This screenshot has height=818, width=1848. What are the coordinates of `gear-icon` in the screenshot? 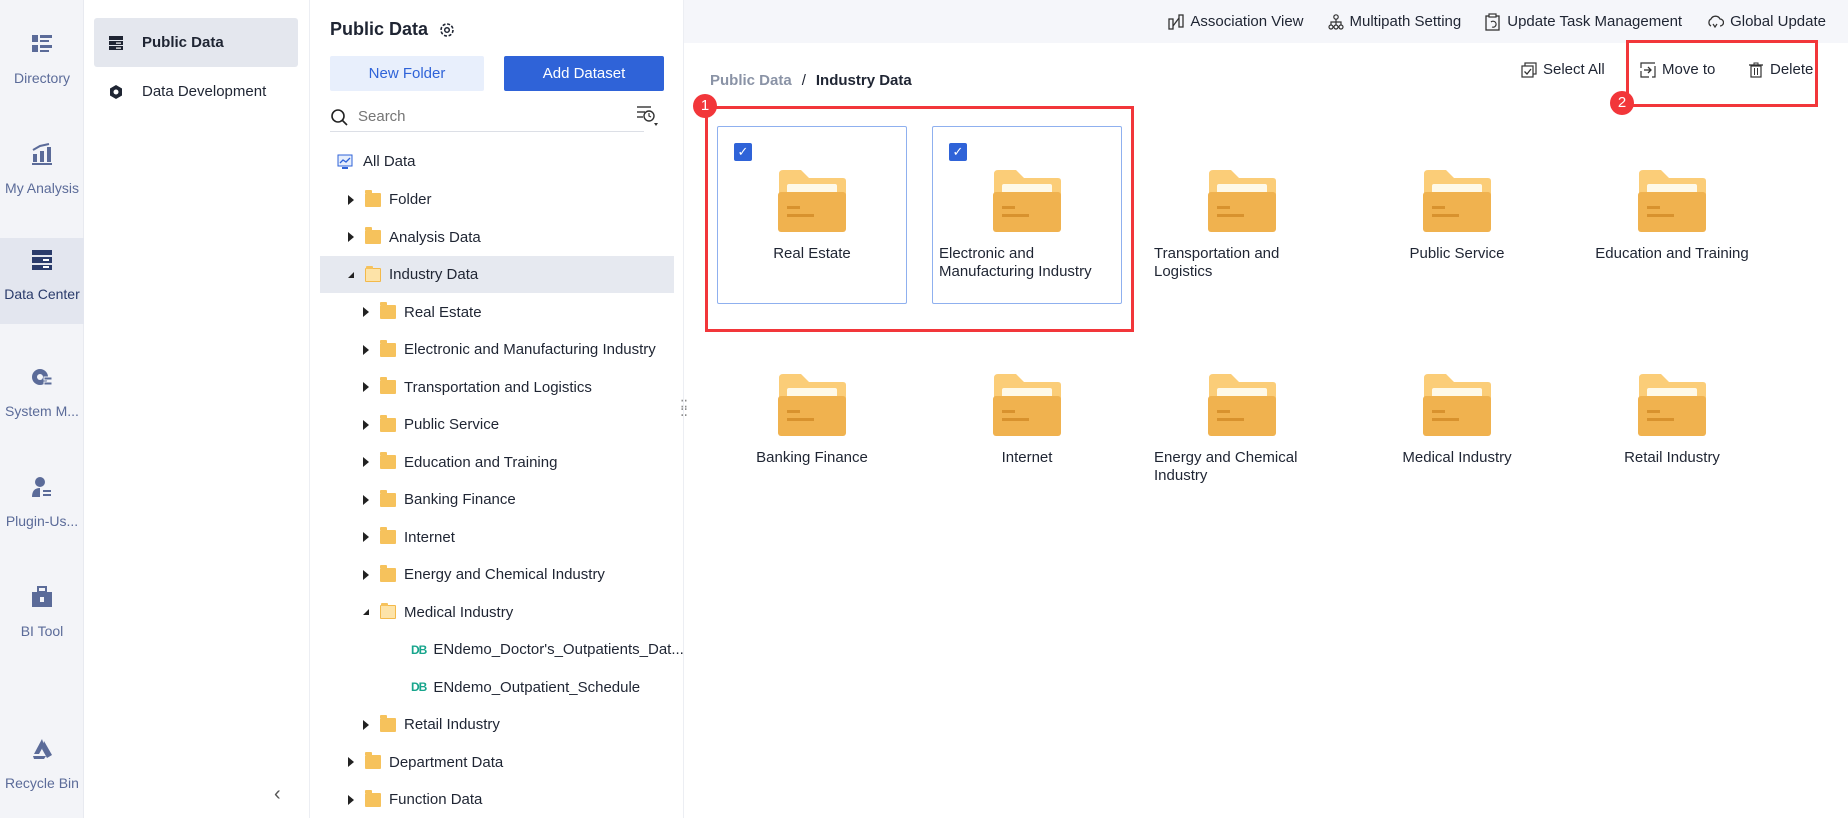 It's located at (447, 30).